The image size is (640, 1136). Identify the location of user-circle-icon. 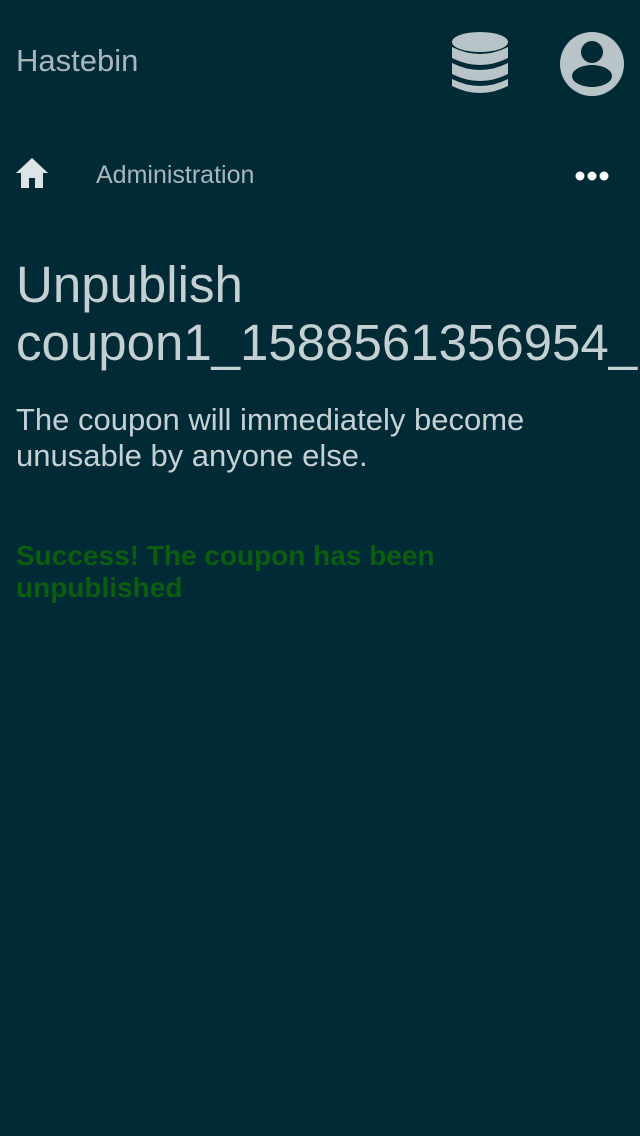
(592, 64).